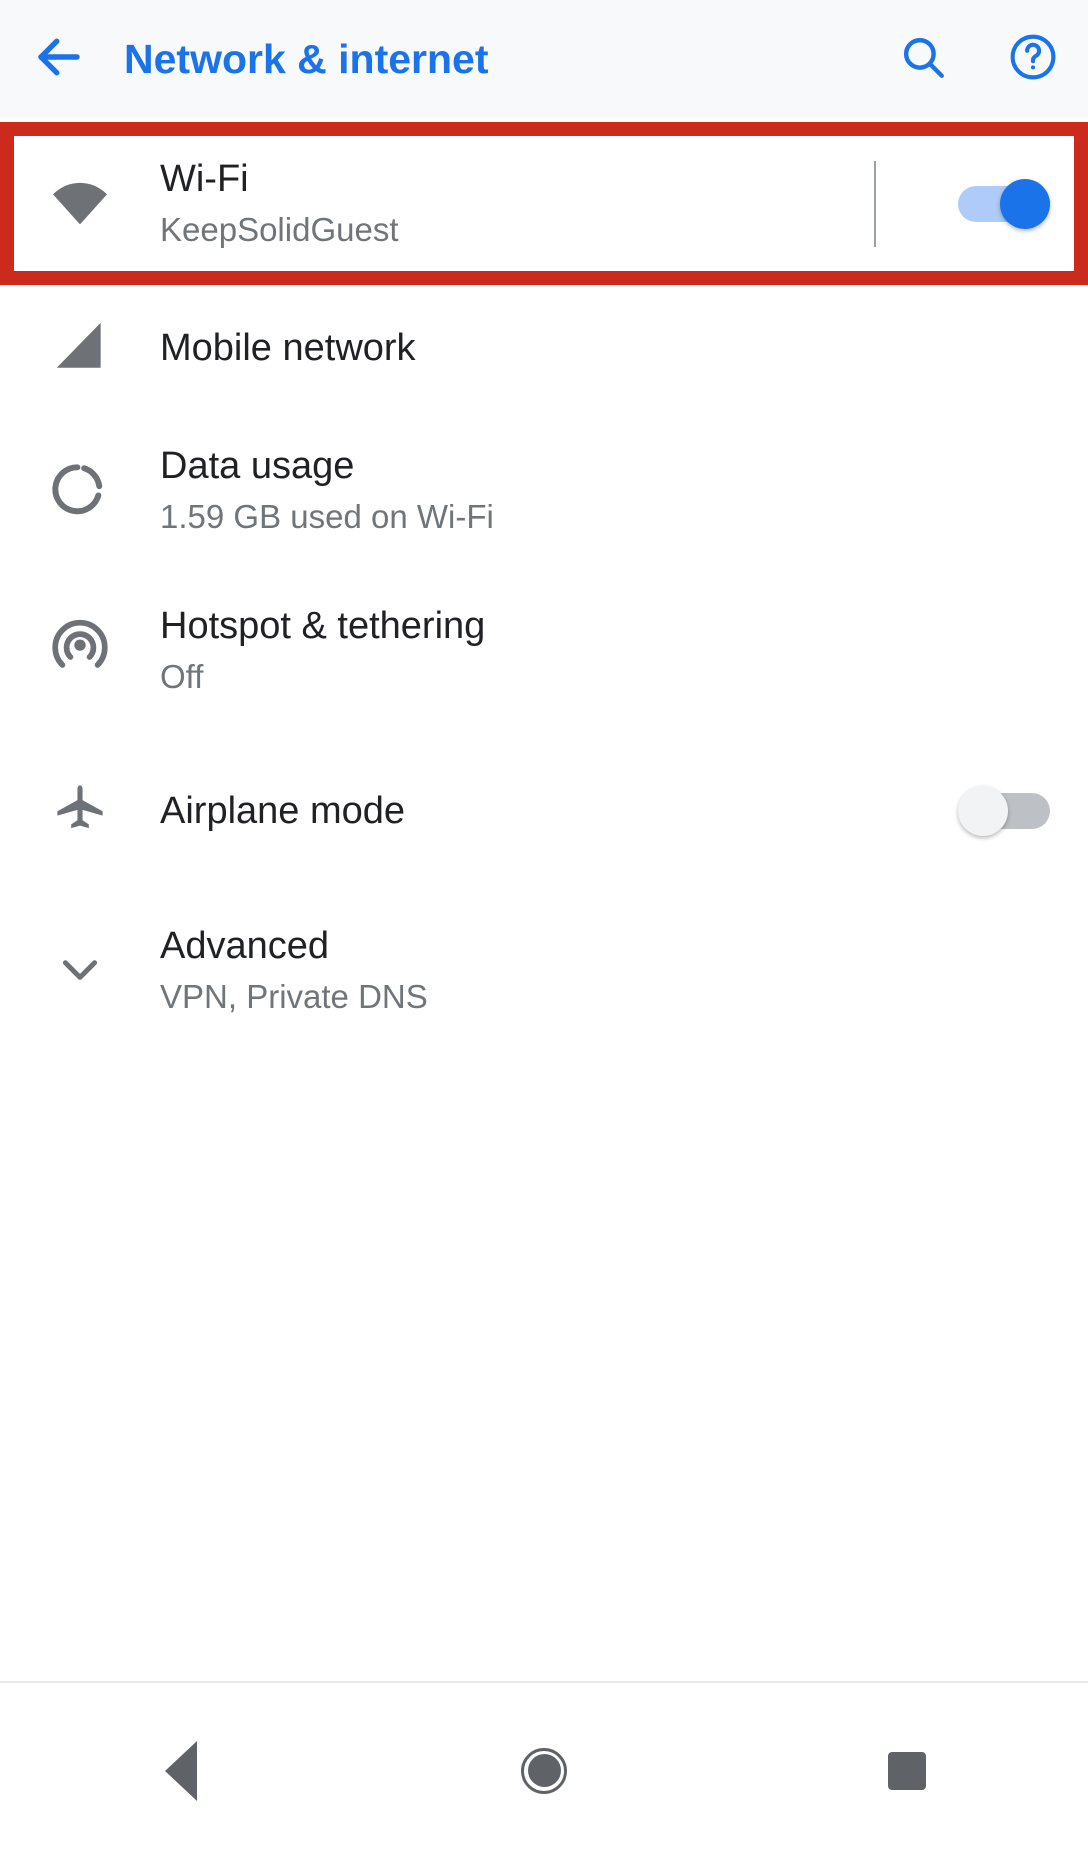  I want to click on row-title: Wi-Fi, so click(204, 178).